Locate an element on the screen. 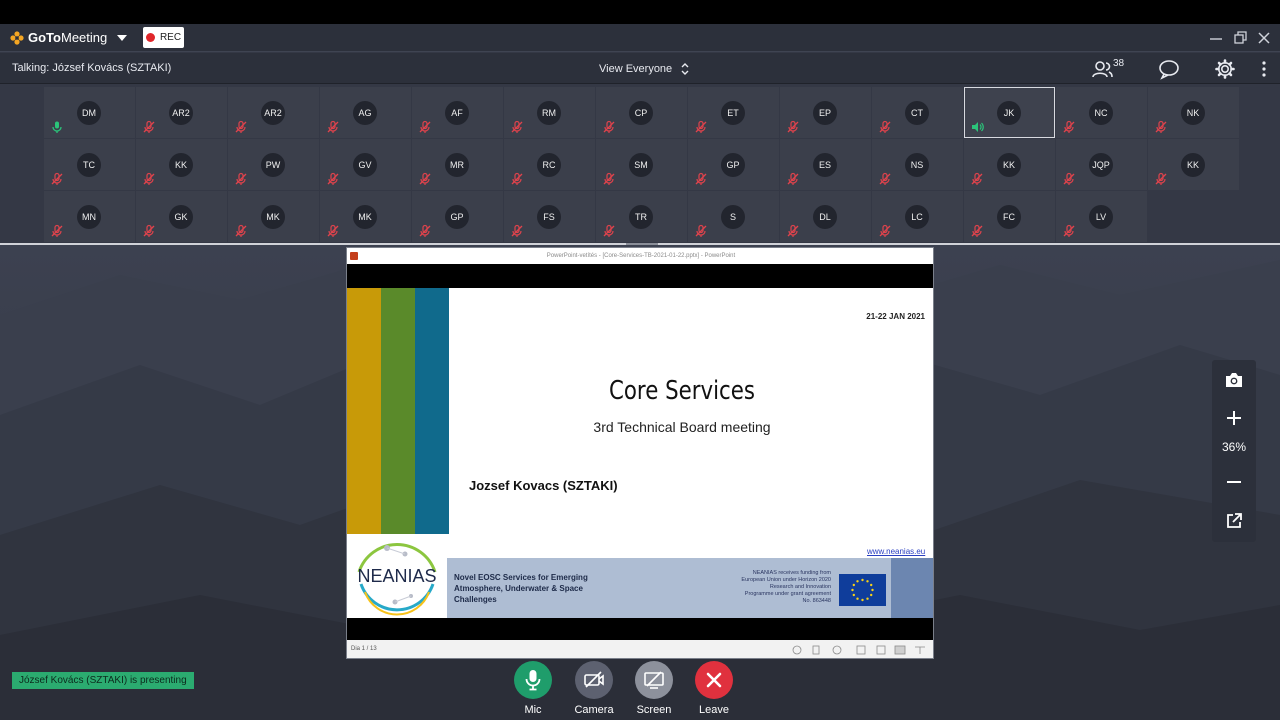 The height and width of the screenshot is (720, 1280). leave-button is located at coordinates (714, 680).